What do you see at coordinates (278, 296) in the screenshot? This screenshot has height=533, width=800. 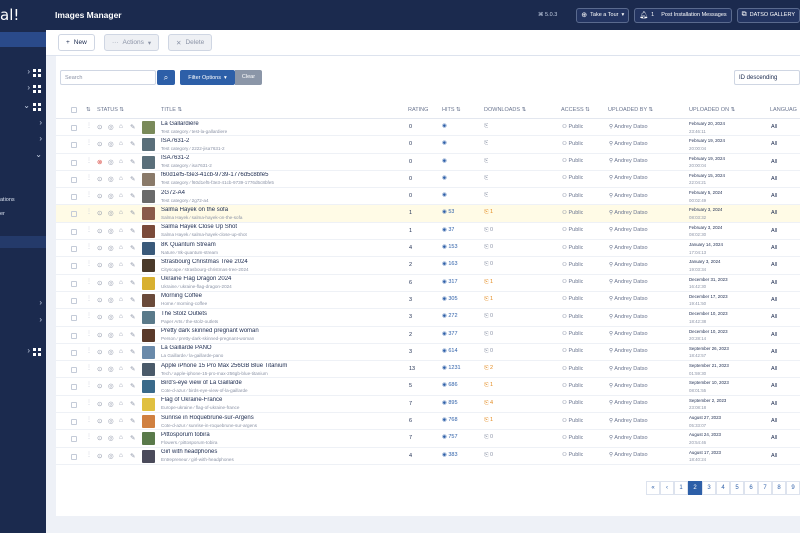 I see `image-title-link: Morning Coffee` at bounding box center [278, 296].